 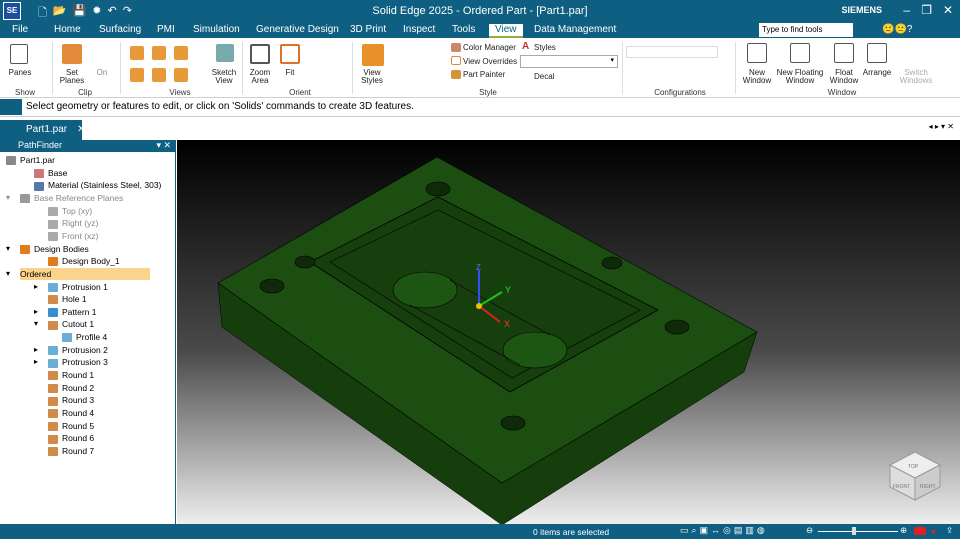 What do you see at coordinates (159, 75) in the screenshot?
I see `view-front-icon` at bounding box center [159, 75].